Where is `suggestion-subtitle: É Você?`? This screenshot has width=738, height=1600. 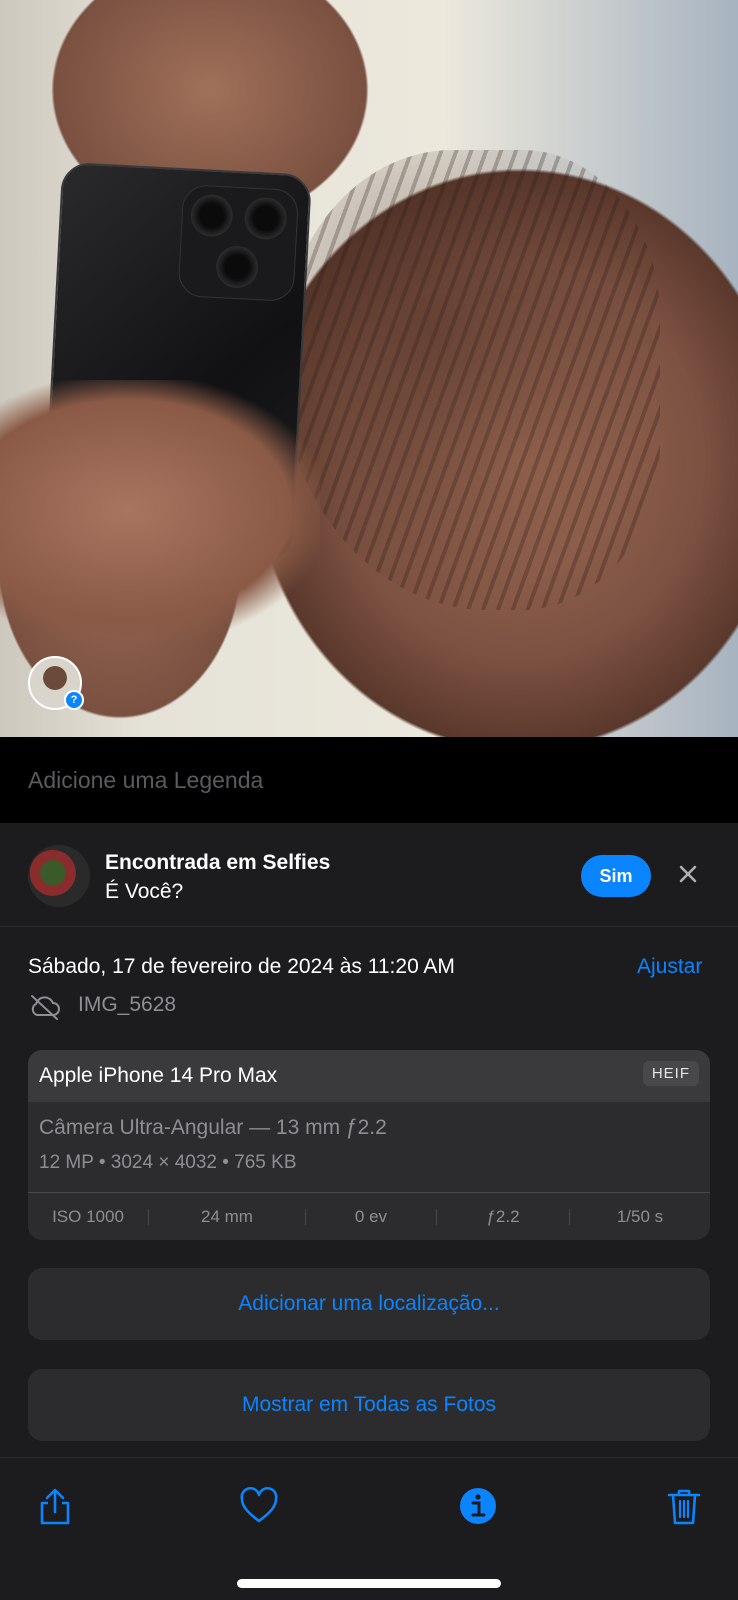 suggestion-subtitle: É Você? is located at coordinates (144, 891).